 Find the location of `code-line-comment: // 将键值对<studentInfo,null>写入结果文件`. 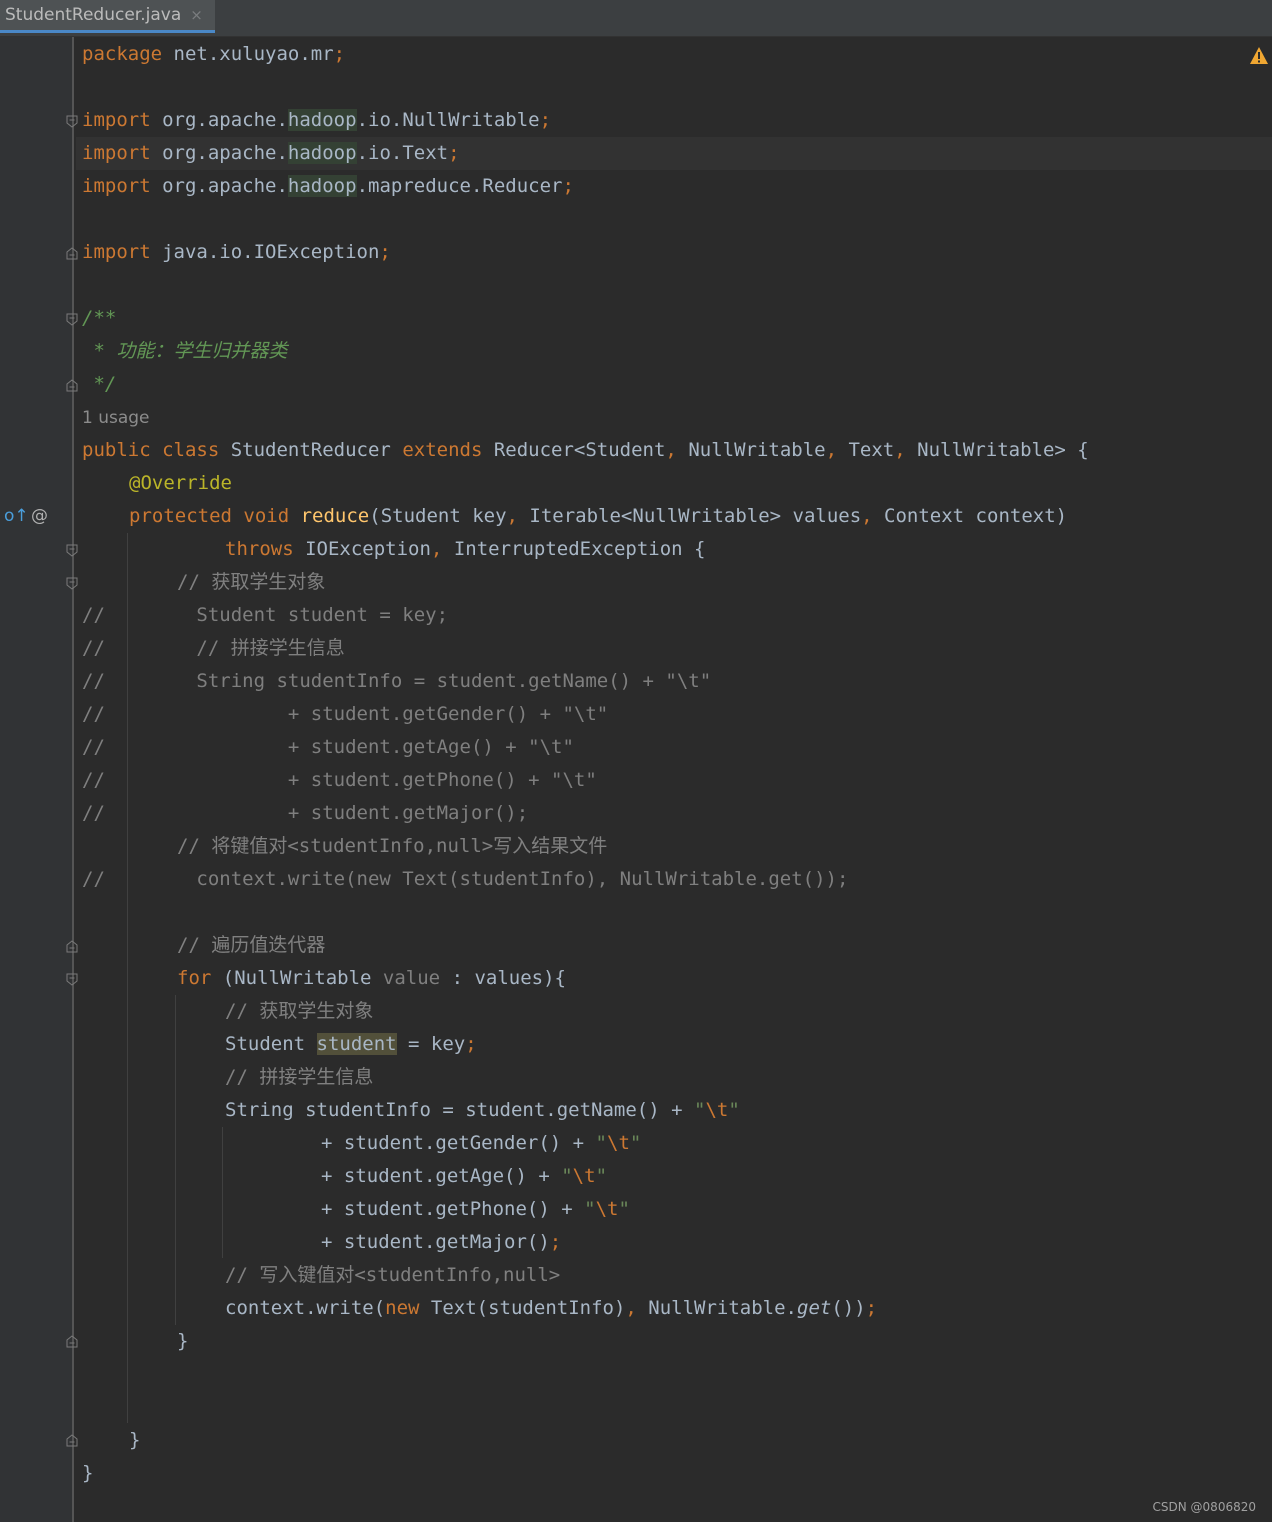

code-line-comment: // 将键值对<studentInfo,null>写入结果文件 is located at coordinates (392, 846).